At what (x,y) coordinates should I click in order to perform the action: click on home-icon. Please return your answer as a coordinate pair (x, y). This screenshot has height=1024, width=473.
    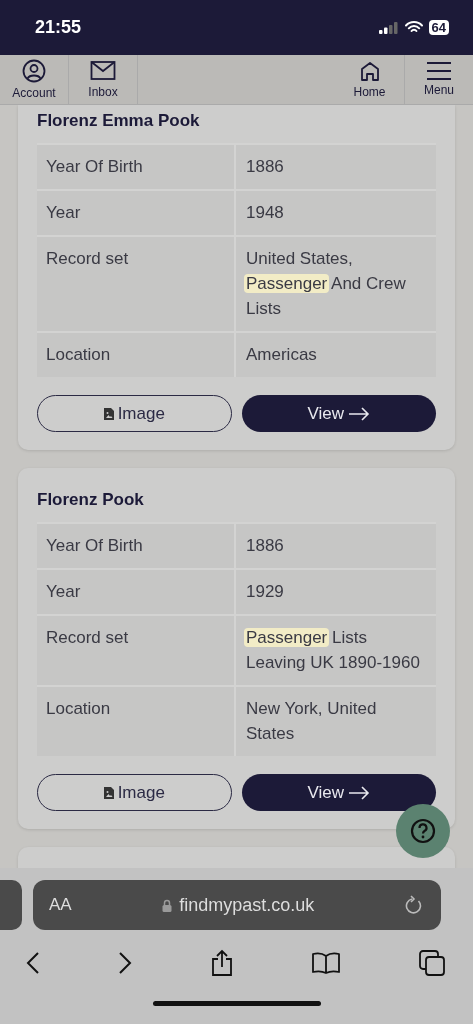
    Looking at the image, I should click on (369, 71).